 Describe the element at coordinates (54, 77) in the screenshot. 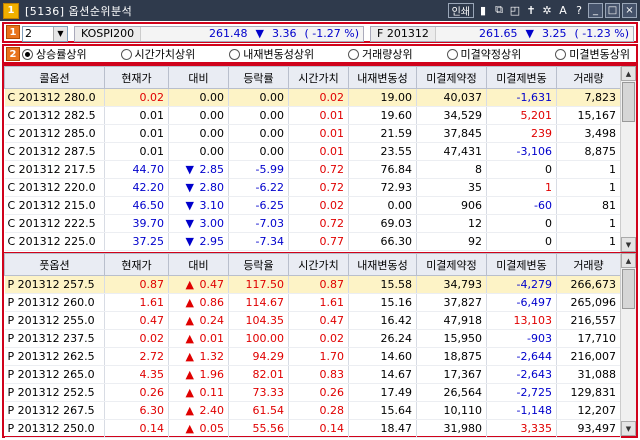

I see `column-header: 콜옵션` at that location.